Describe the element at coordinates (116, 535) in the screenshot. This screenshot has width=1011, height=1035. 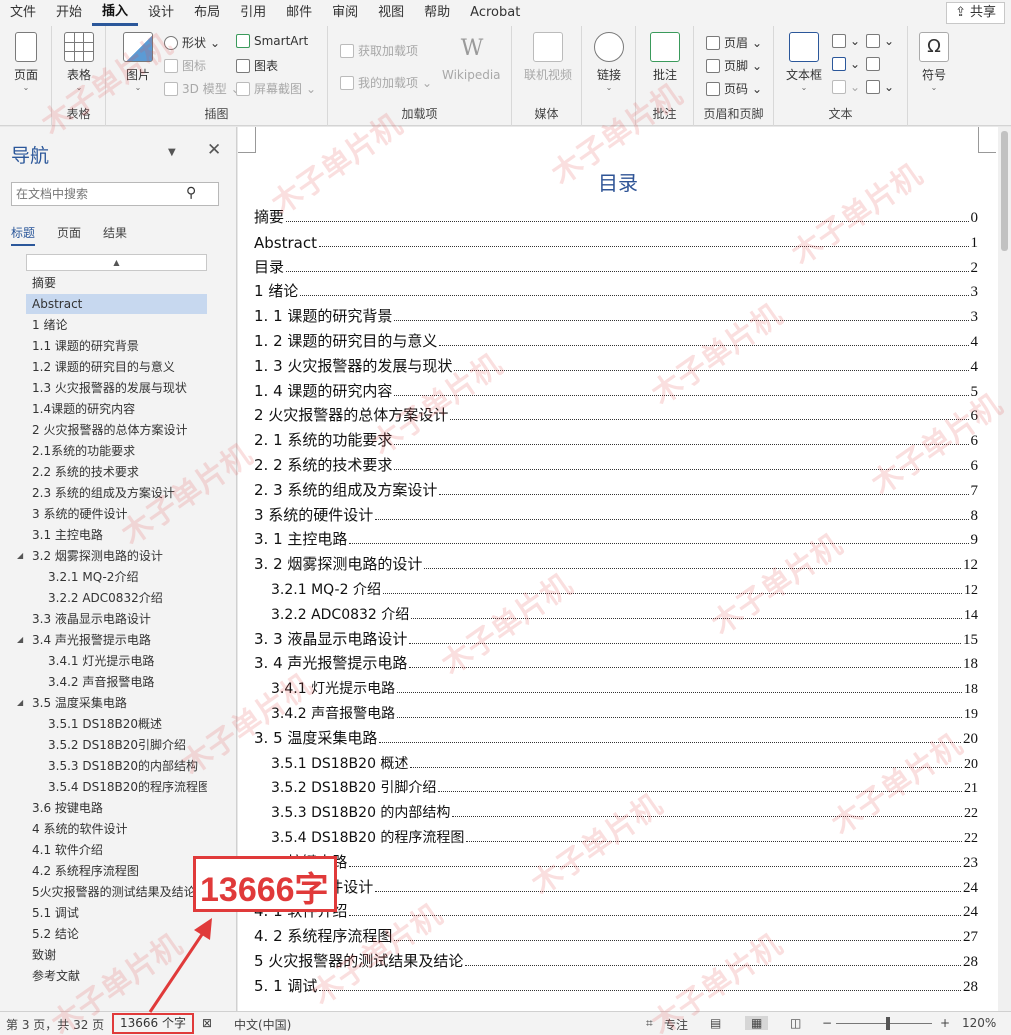
I see `nav-heading-item: 3.1 主控电路` at that location.